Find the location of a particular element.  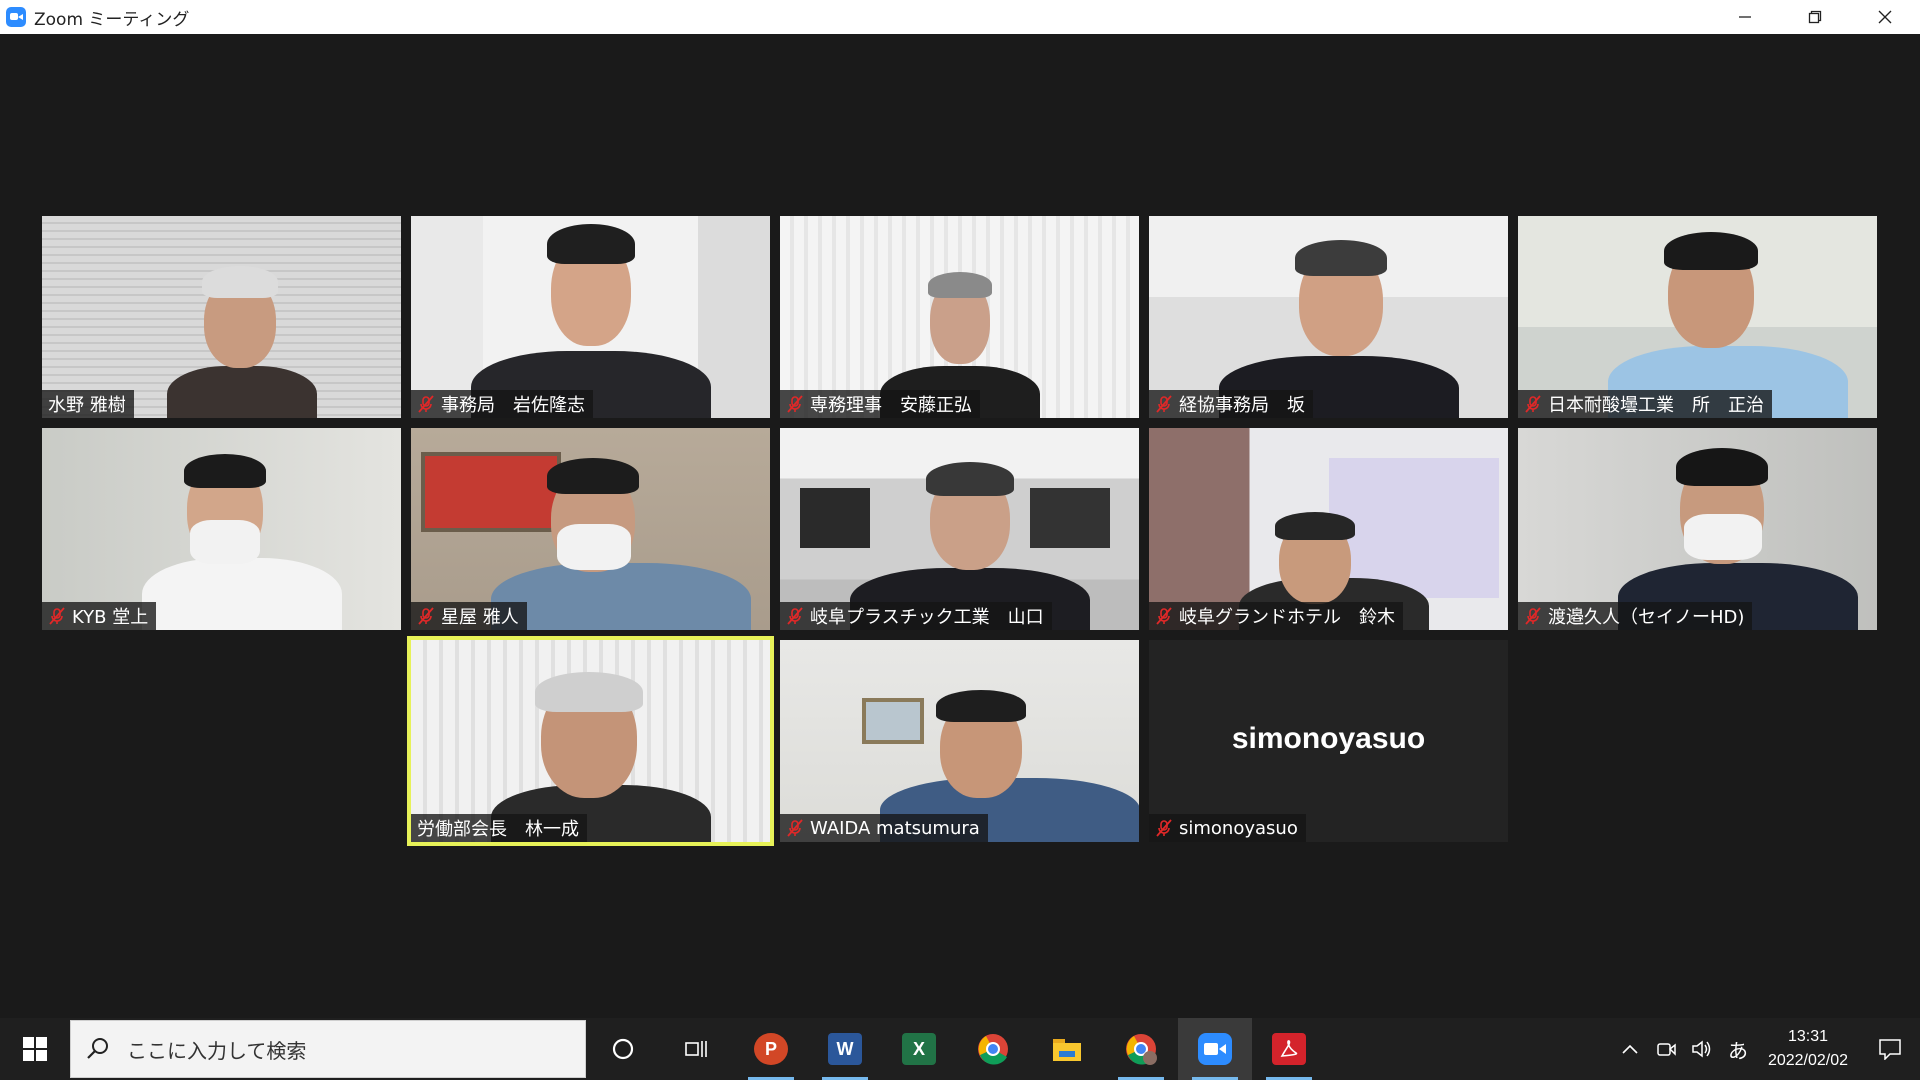

powerpoint-icon: P is located at coordinates (771, 1049).